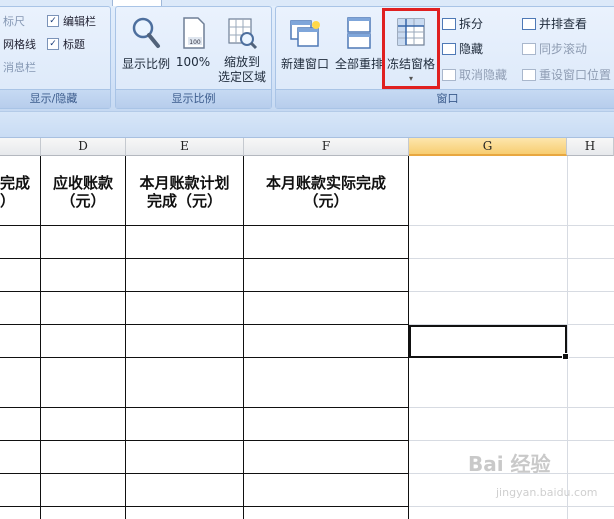  I want to click on svg-text: 100, so click(195, 42).